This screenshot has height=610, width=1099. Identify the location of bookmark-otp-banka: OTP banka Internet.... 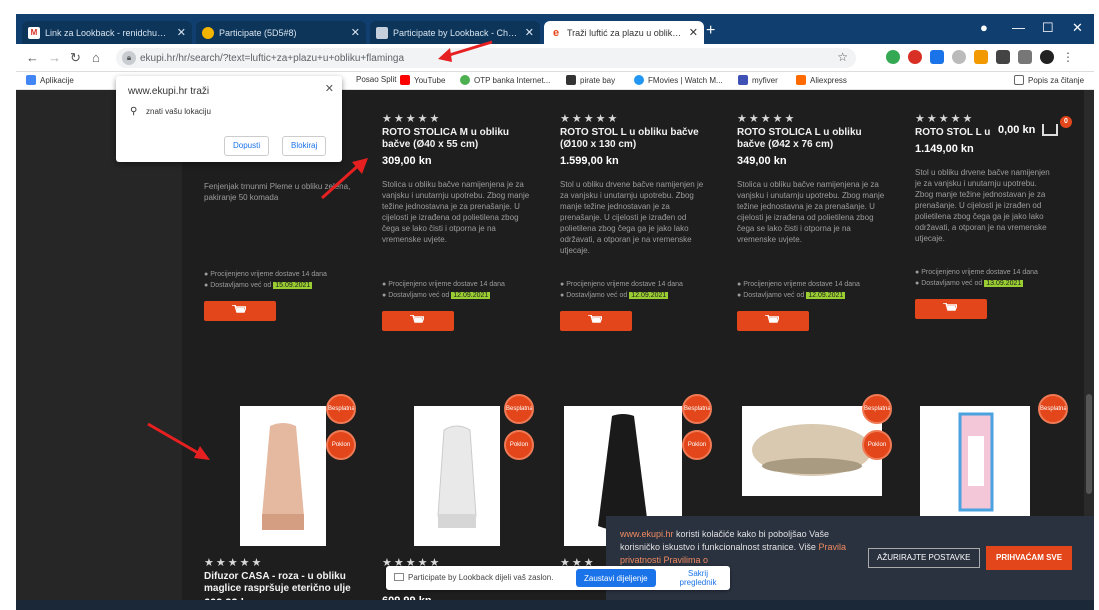
(505, 80).